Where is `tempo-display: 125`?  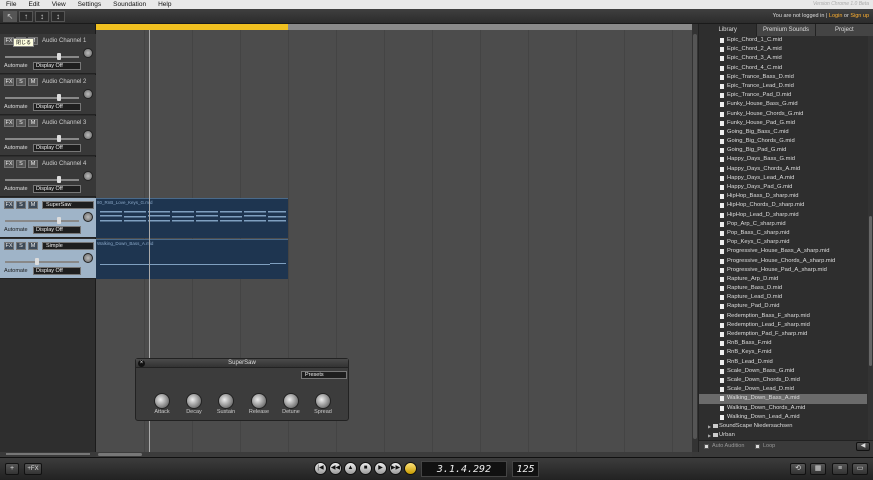
tempo-display: 125 is located at coordinates (525, 469).